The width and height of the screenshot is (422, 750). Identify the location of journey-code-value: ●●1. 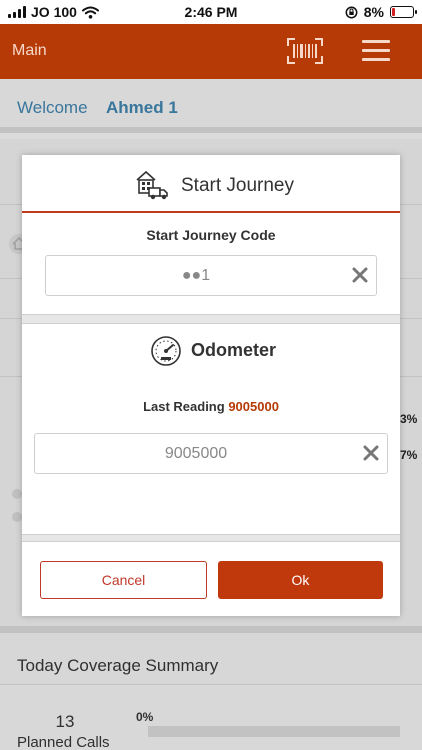
(196, 275).